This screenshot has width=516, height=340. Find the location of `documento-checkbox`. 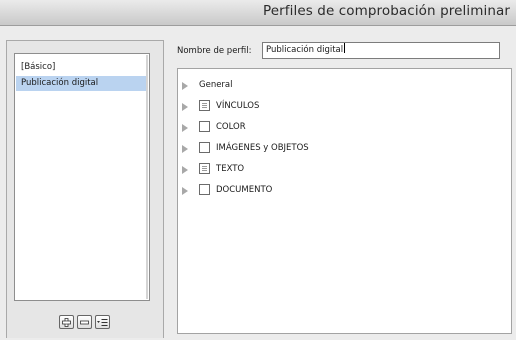

documento-checkbox is located at coordinates (204, 189).